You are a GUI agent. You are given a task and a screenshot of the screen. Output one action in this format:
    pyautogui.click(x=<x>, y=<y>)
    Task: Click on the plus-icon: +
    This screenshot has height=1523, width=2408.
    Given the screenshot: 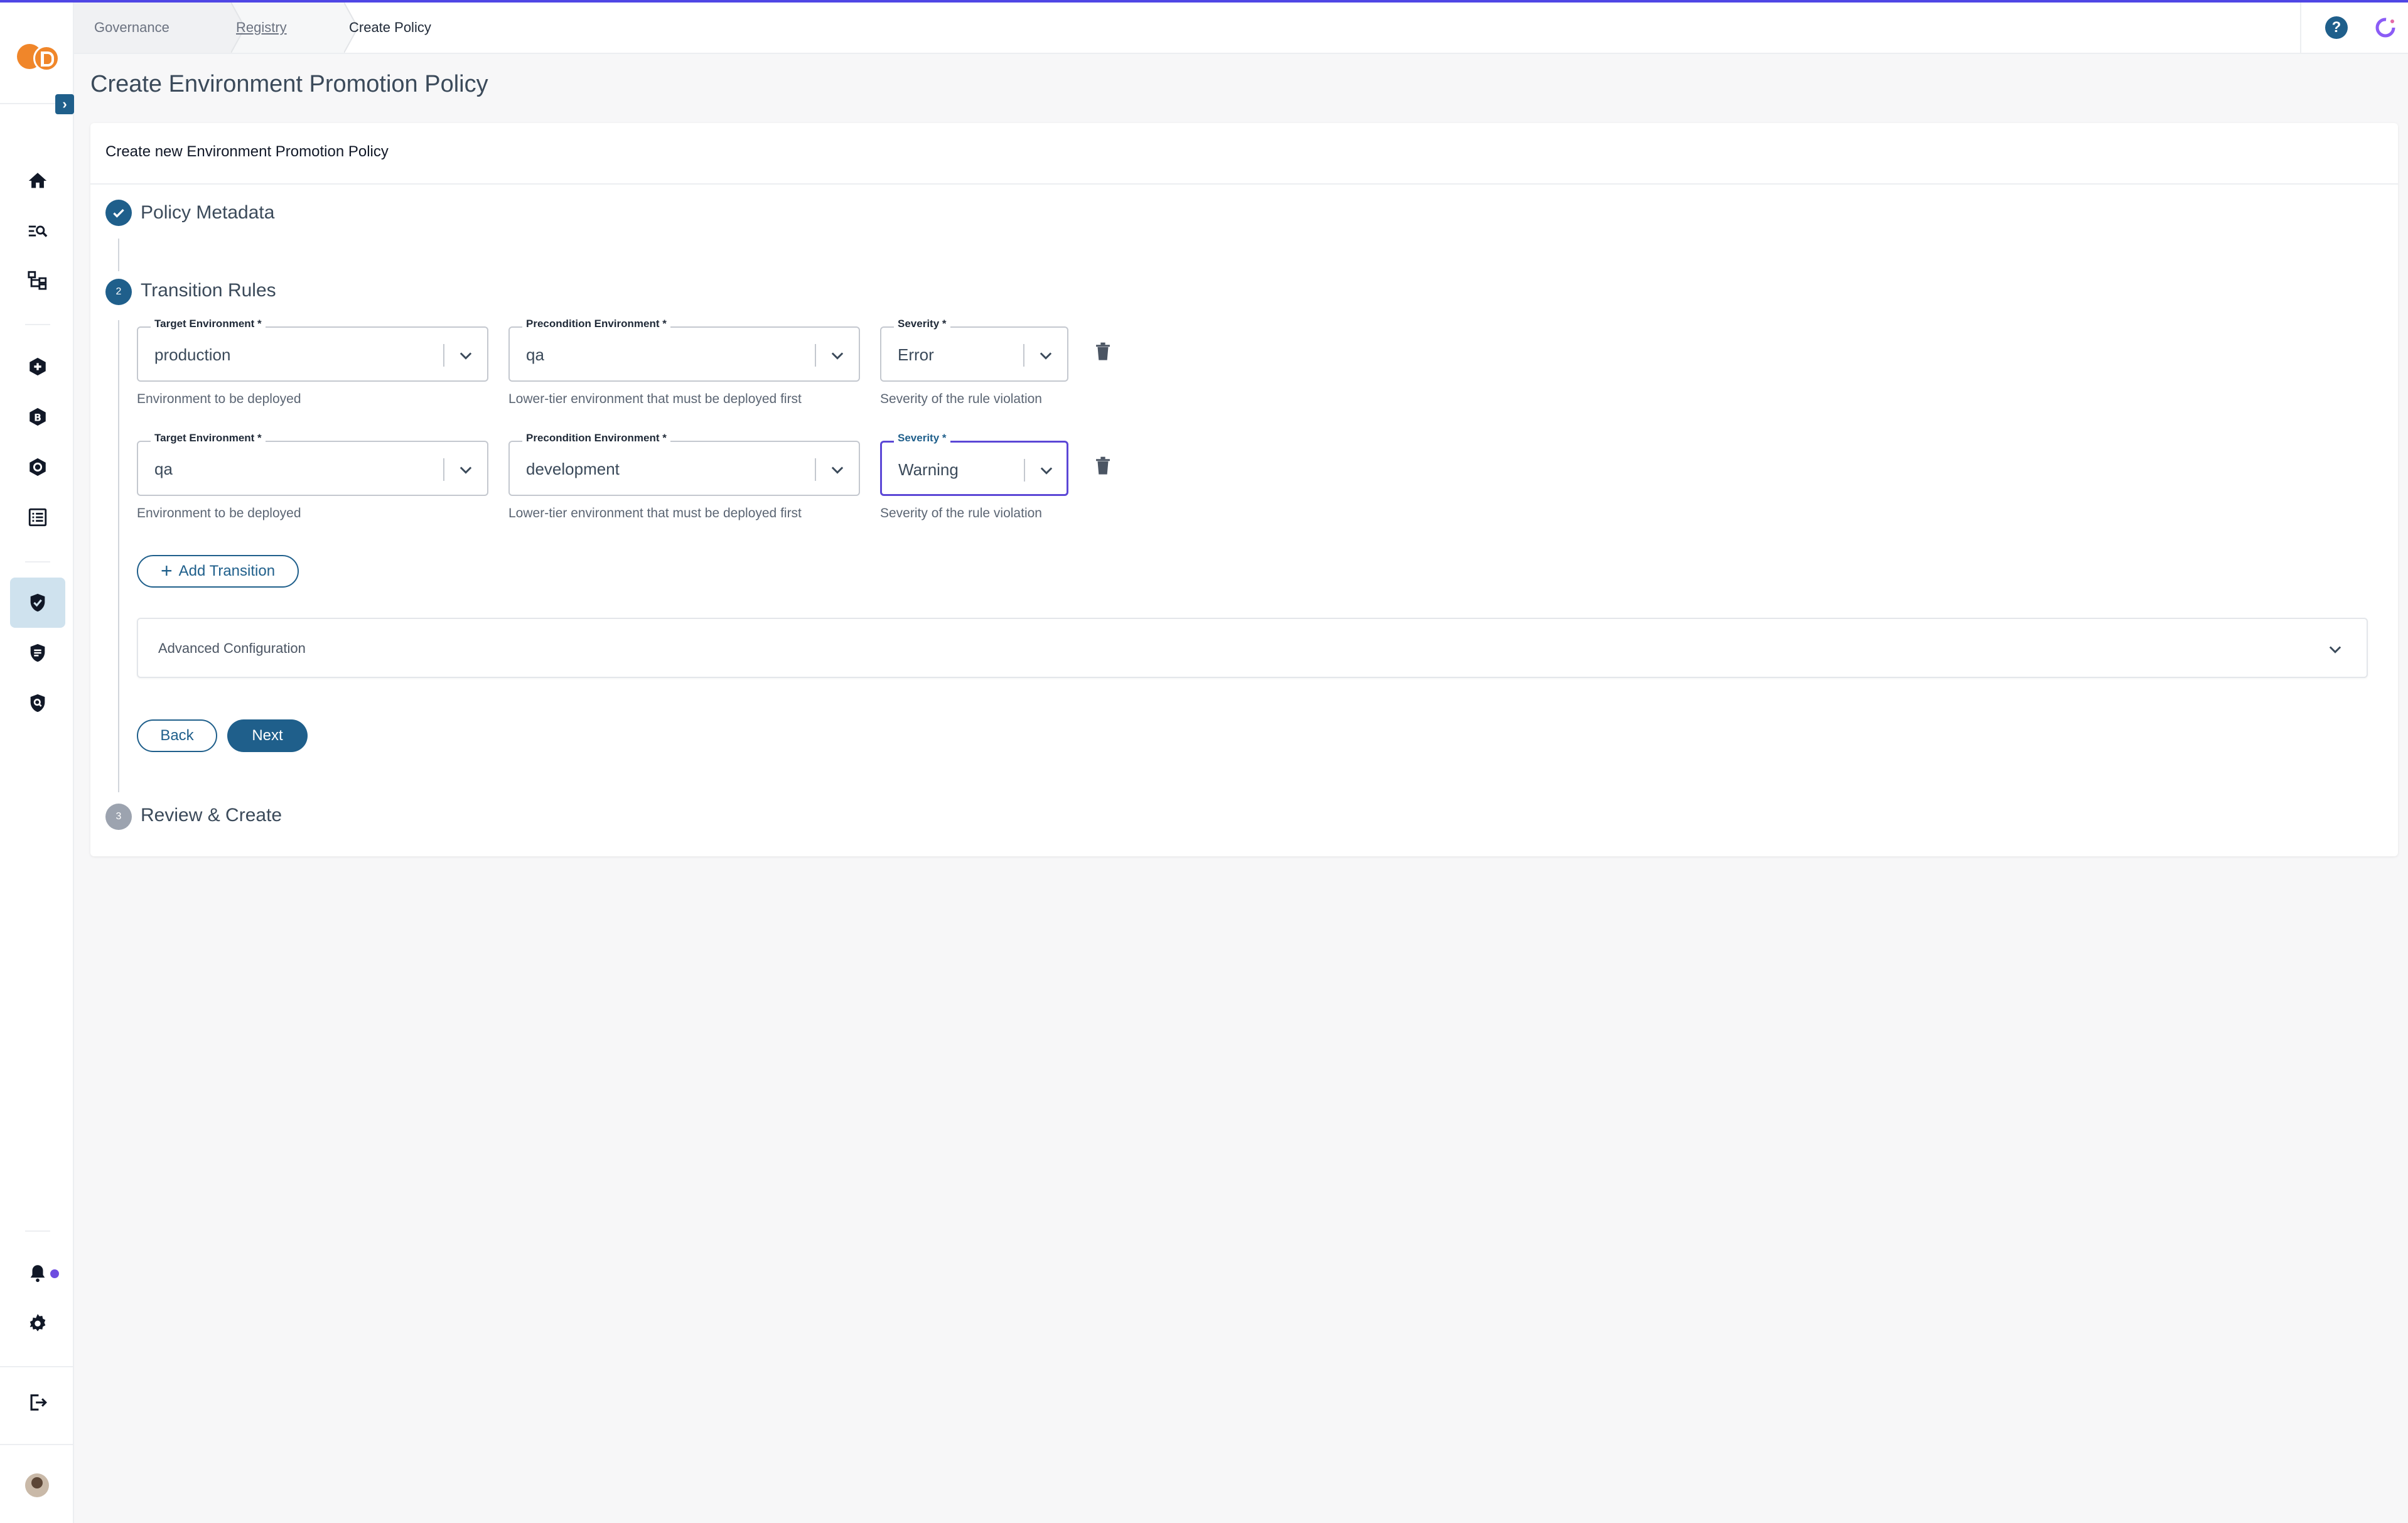 What is the action you would take?
    pyautogui.click(x=166, y=570)
    